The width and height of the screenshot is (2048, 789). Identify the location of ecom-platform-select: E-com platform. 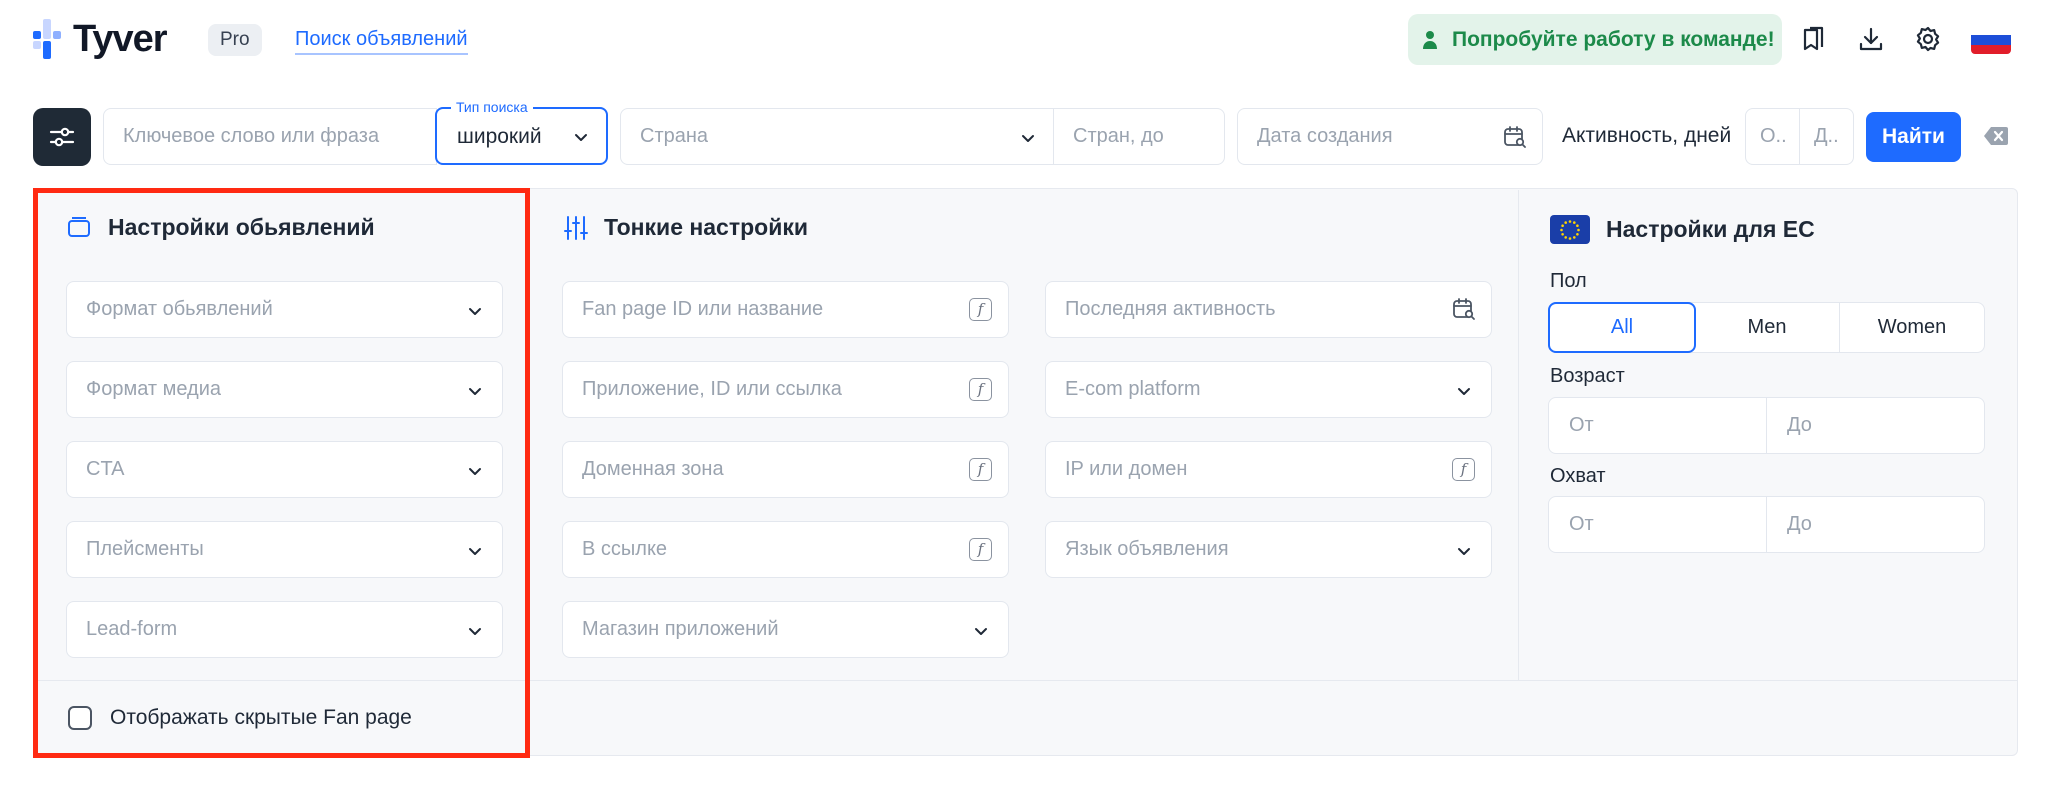
(1268, 389).